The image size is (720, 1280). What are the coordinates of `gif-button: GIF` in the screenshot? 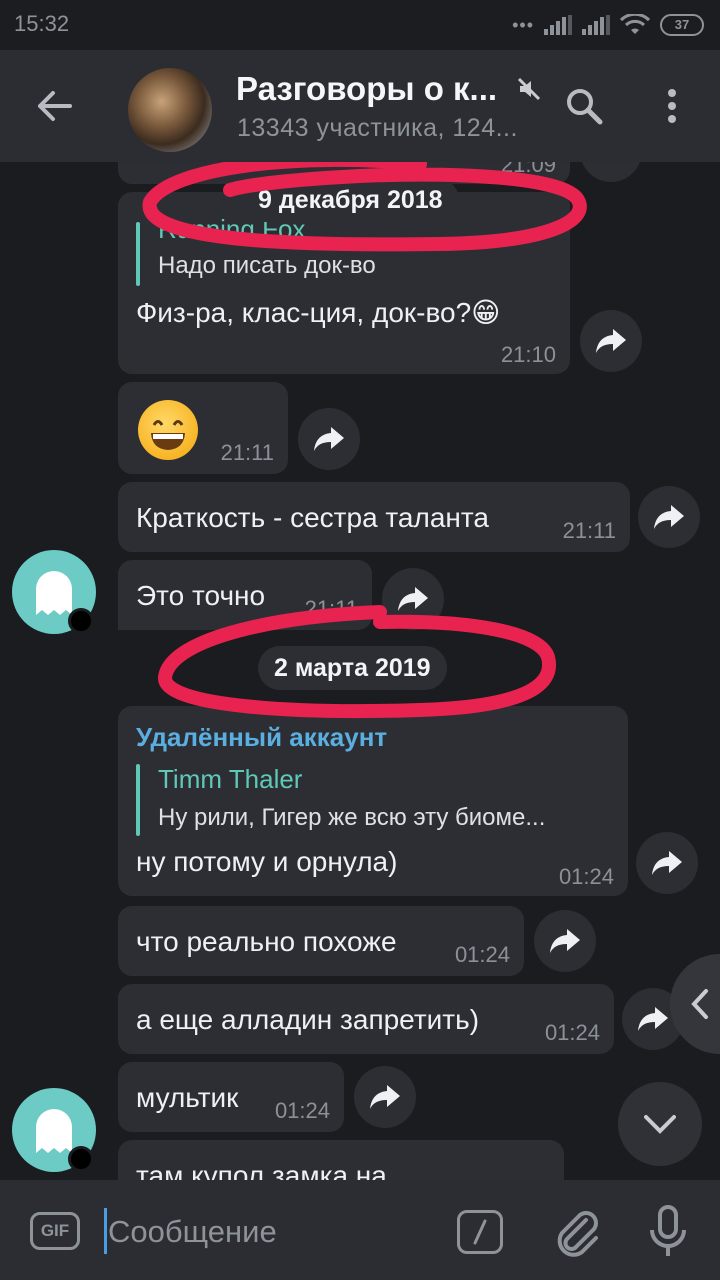 It's located at (55, 1231).